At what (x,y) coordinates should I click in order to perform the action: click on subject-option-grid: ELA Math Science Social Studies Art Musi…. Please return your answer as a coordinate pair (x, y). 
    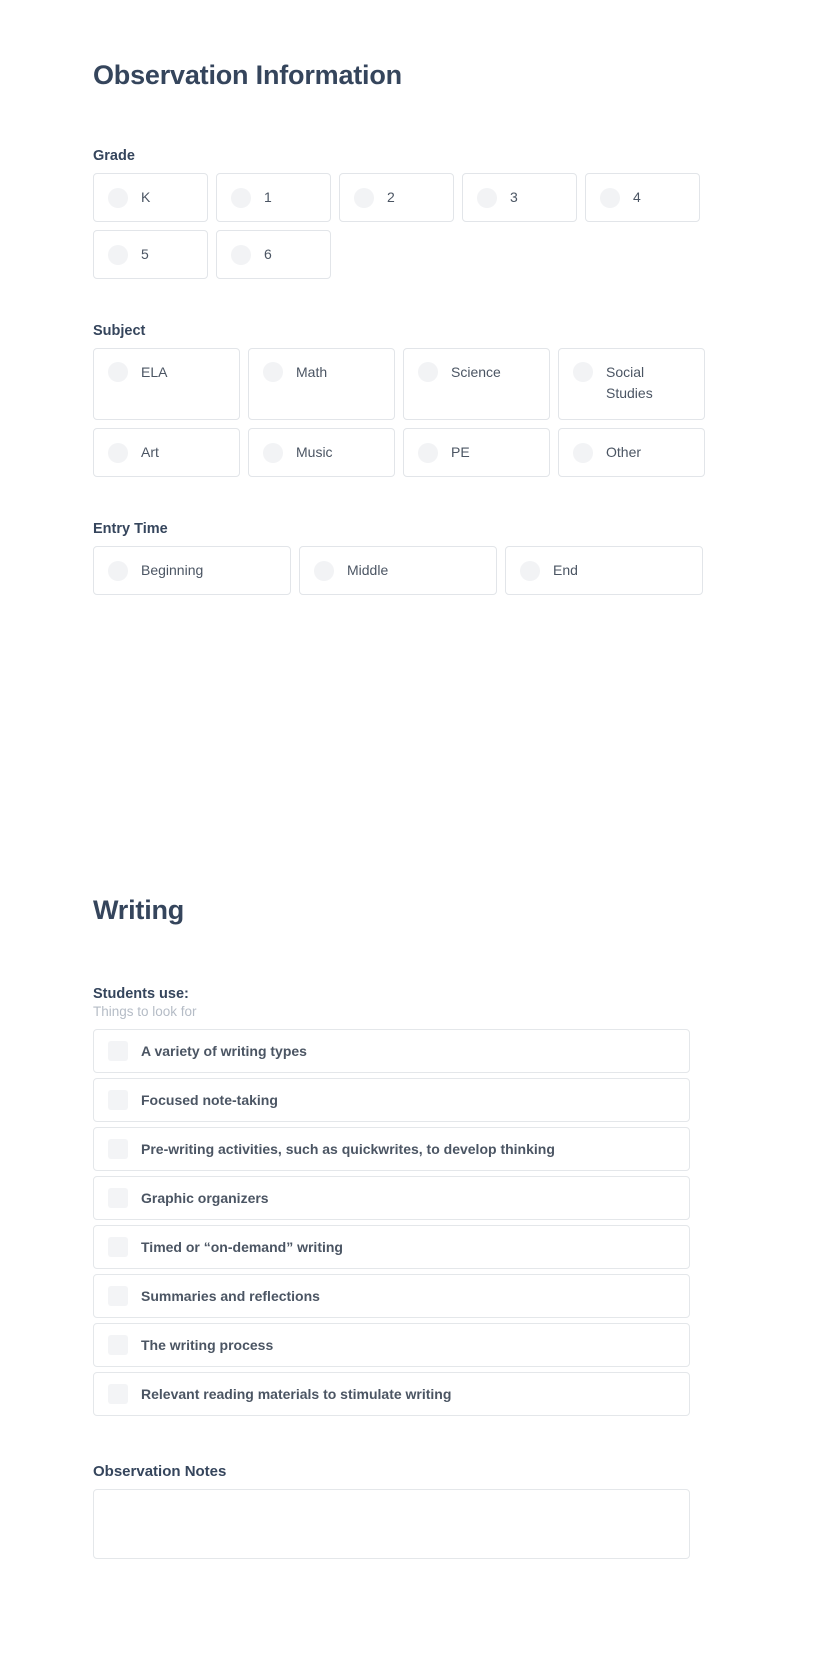
    Looking at the image, I should click on (420, 412).